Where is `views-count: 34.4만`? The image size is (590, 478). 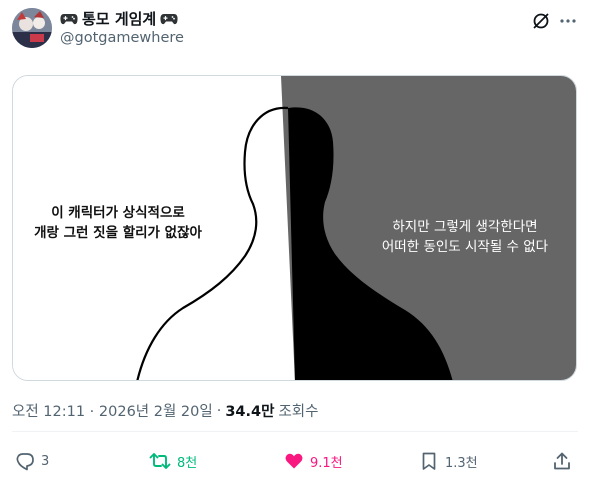
views-count: 34.4만 is located at coordinates (250, 412).